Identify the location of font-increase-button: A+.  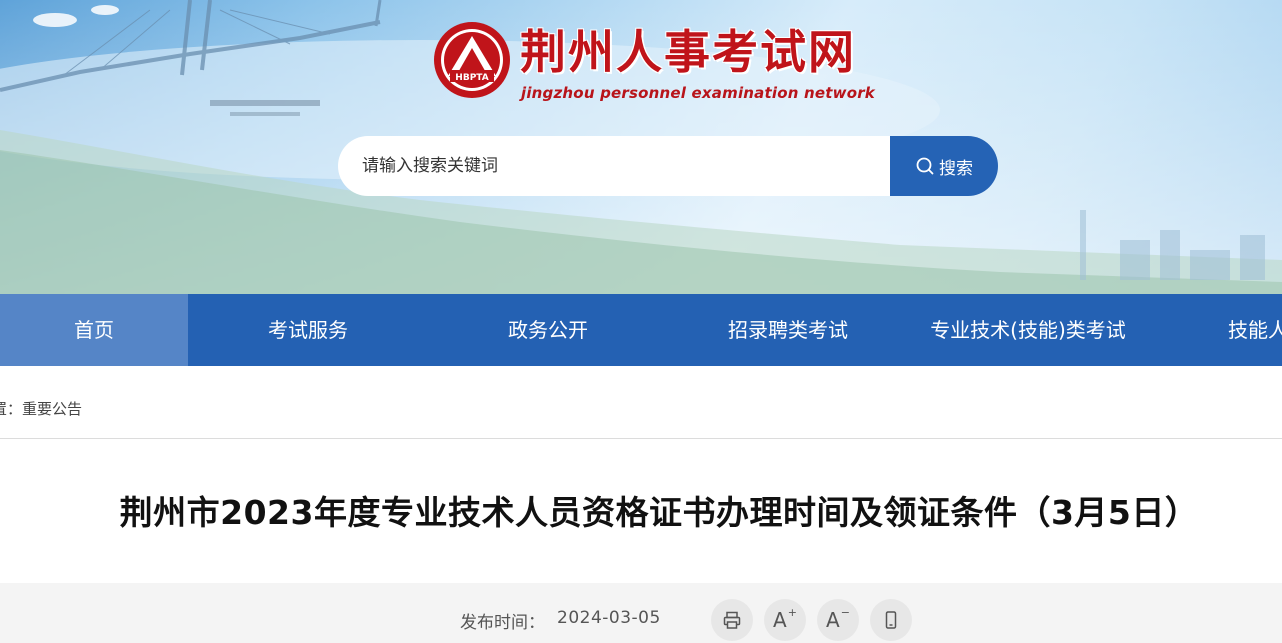
(785, 620).